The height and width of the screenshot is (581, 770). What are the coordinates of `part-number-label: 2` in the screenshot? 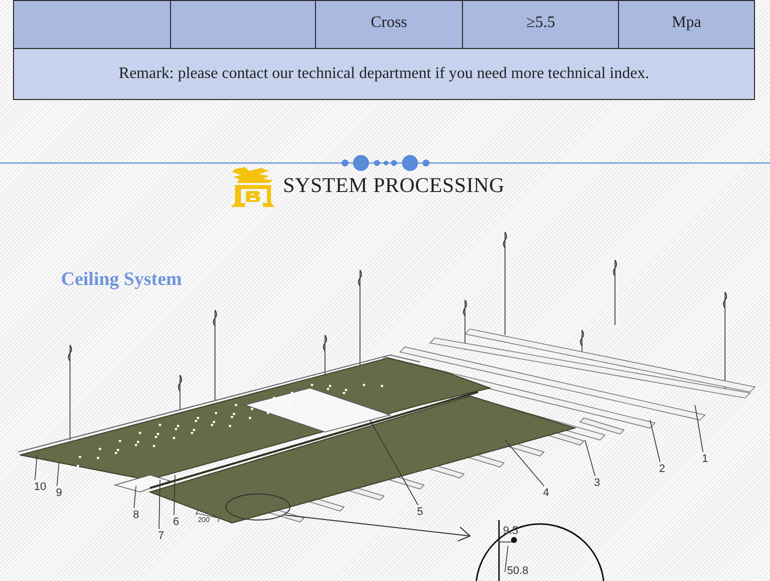 It's located at (662, 469).